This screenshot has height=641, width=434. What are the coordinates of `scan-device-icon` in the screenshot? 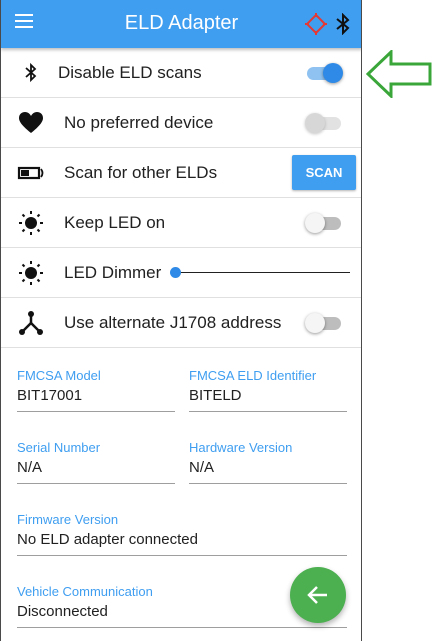 It's located at (30, 173).